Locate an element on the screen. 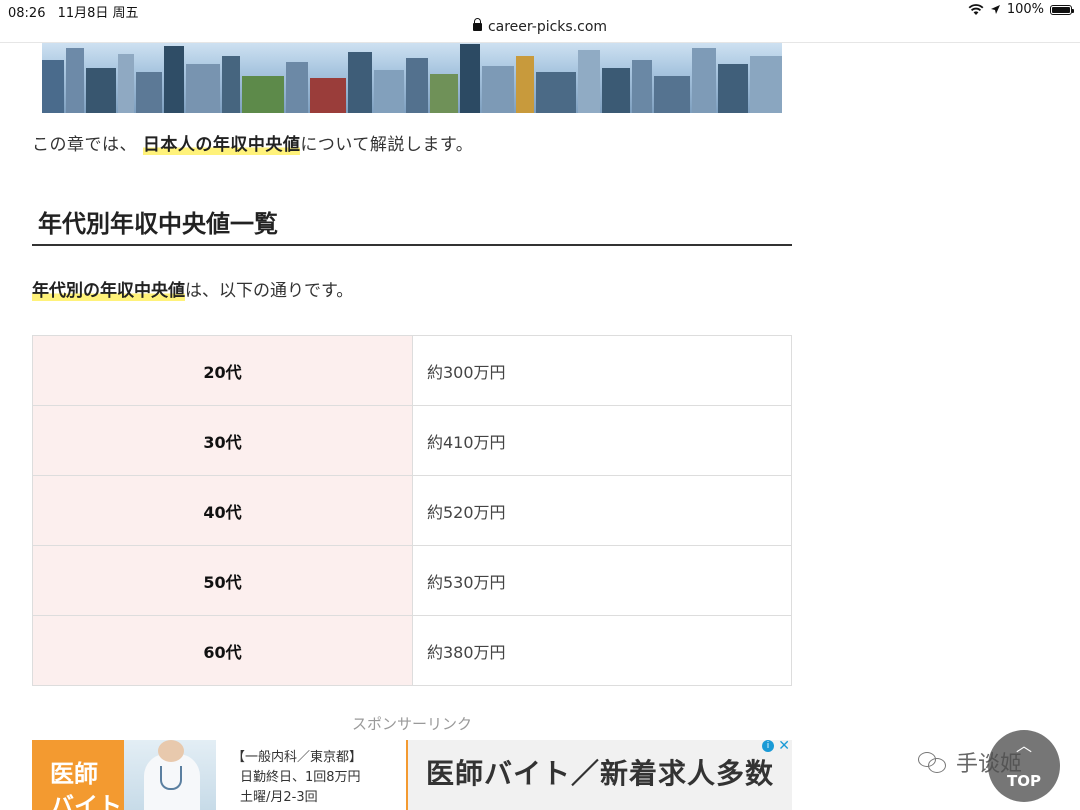  value-cell: 約410万円 is located at coordinates (602, 440).